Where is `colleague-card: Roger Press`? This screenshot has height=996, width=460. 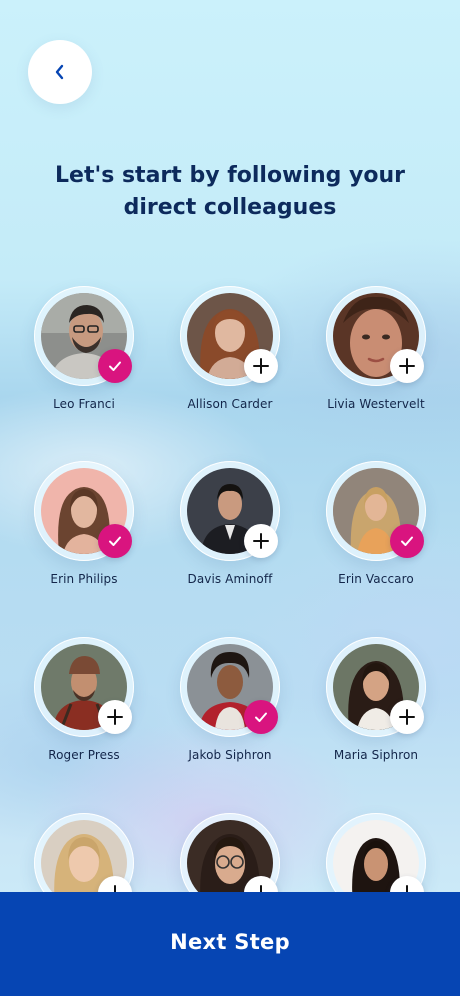 colleague-card: Roger Press is located at coordinates (84, 699).